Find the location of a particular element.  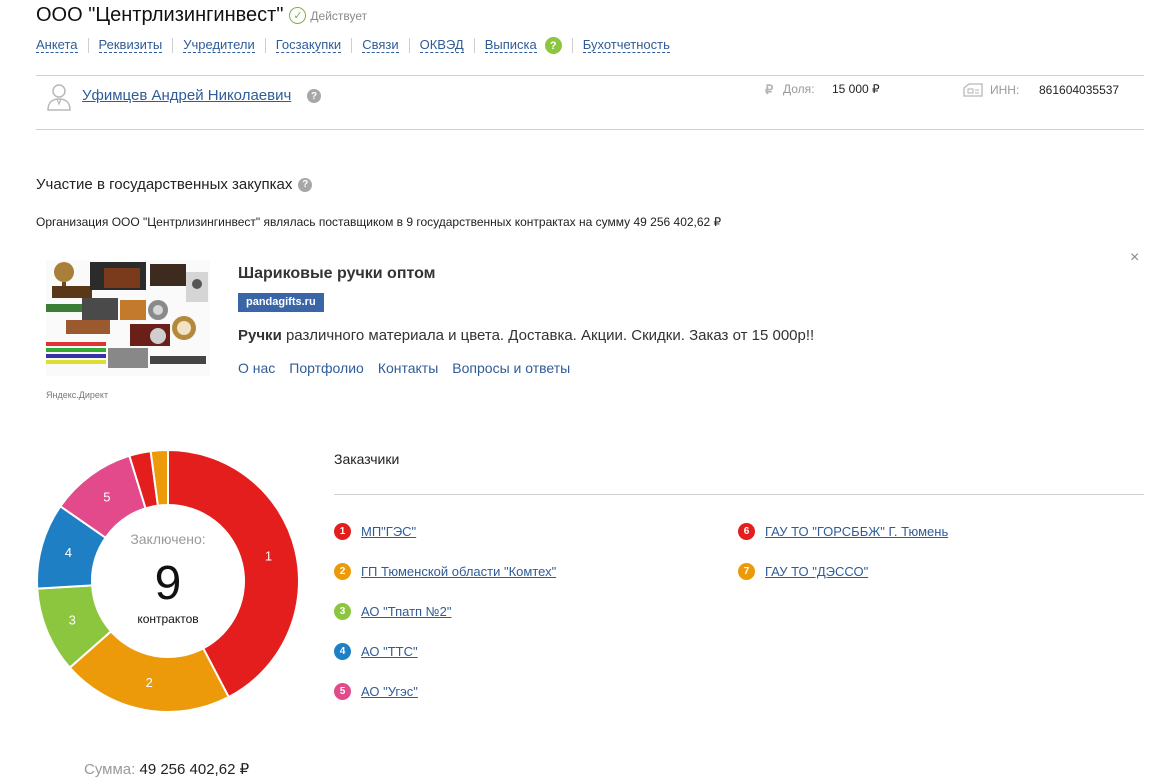

customer-item: 4 АО "ТТС" is located at coordinates (376, 651).